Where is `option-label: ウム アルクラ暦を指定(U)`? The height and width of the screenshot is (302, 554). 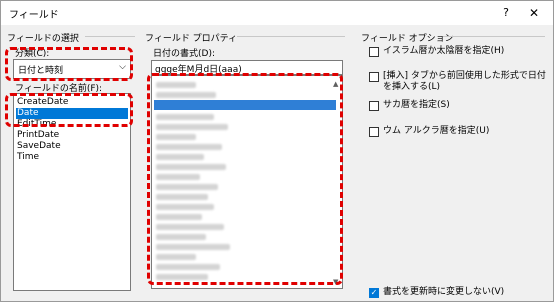 option-label: ウム アルクラ暦を指定(U) is located at coordinates (436, 131).